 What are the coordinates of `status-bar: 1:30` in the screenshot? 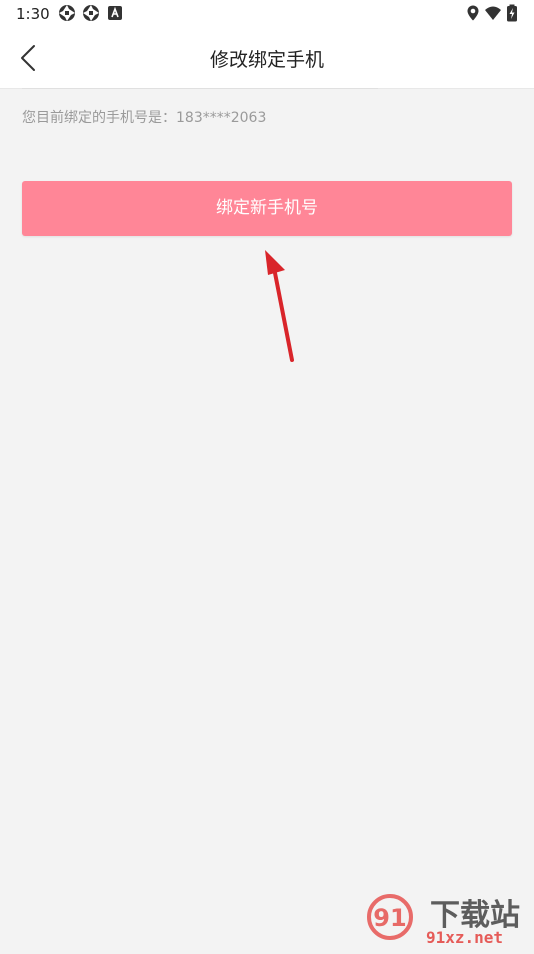 It's located at (267, 14).